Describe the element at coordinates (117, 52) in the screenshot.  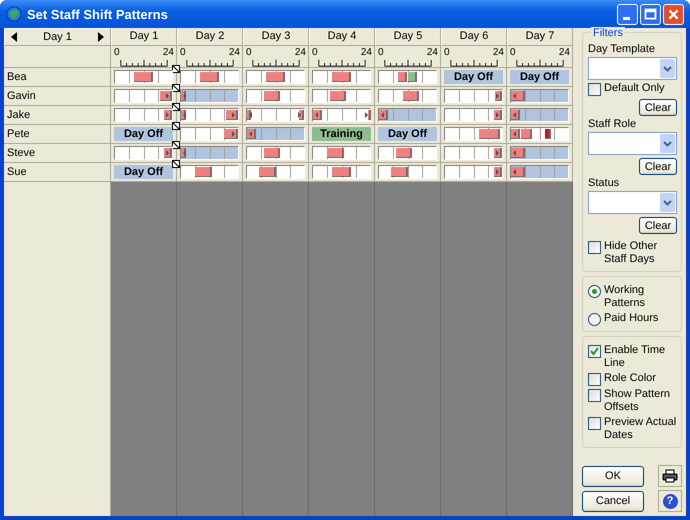
I see `scale-label: 0` at that location.